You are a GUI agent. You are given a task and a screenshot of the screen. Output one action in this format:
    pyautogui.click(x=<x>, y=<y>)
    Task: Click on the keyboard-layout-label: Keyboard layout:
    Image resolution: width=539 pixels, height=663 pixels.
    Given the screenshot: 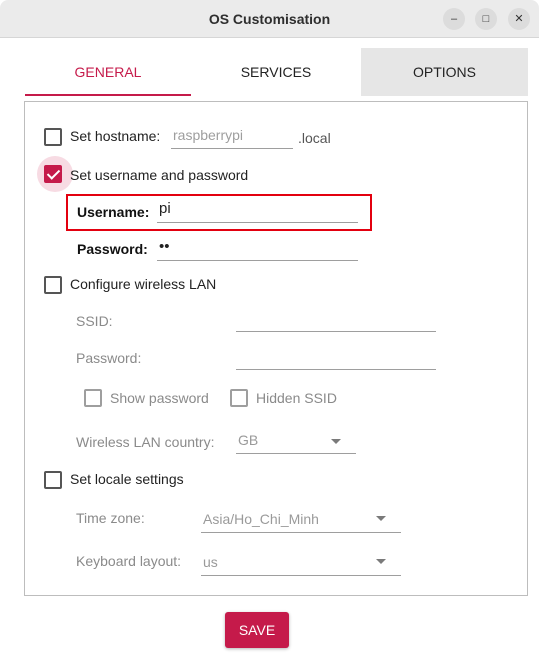 What is the action you would take?
    pyautogui.click(x=129, y=561)
    